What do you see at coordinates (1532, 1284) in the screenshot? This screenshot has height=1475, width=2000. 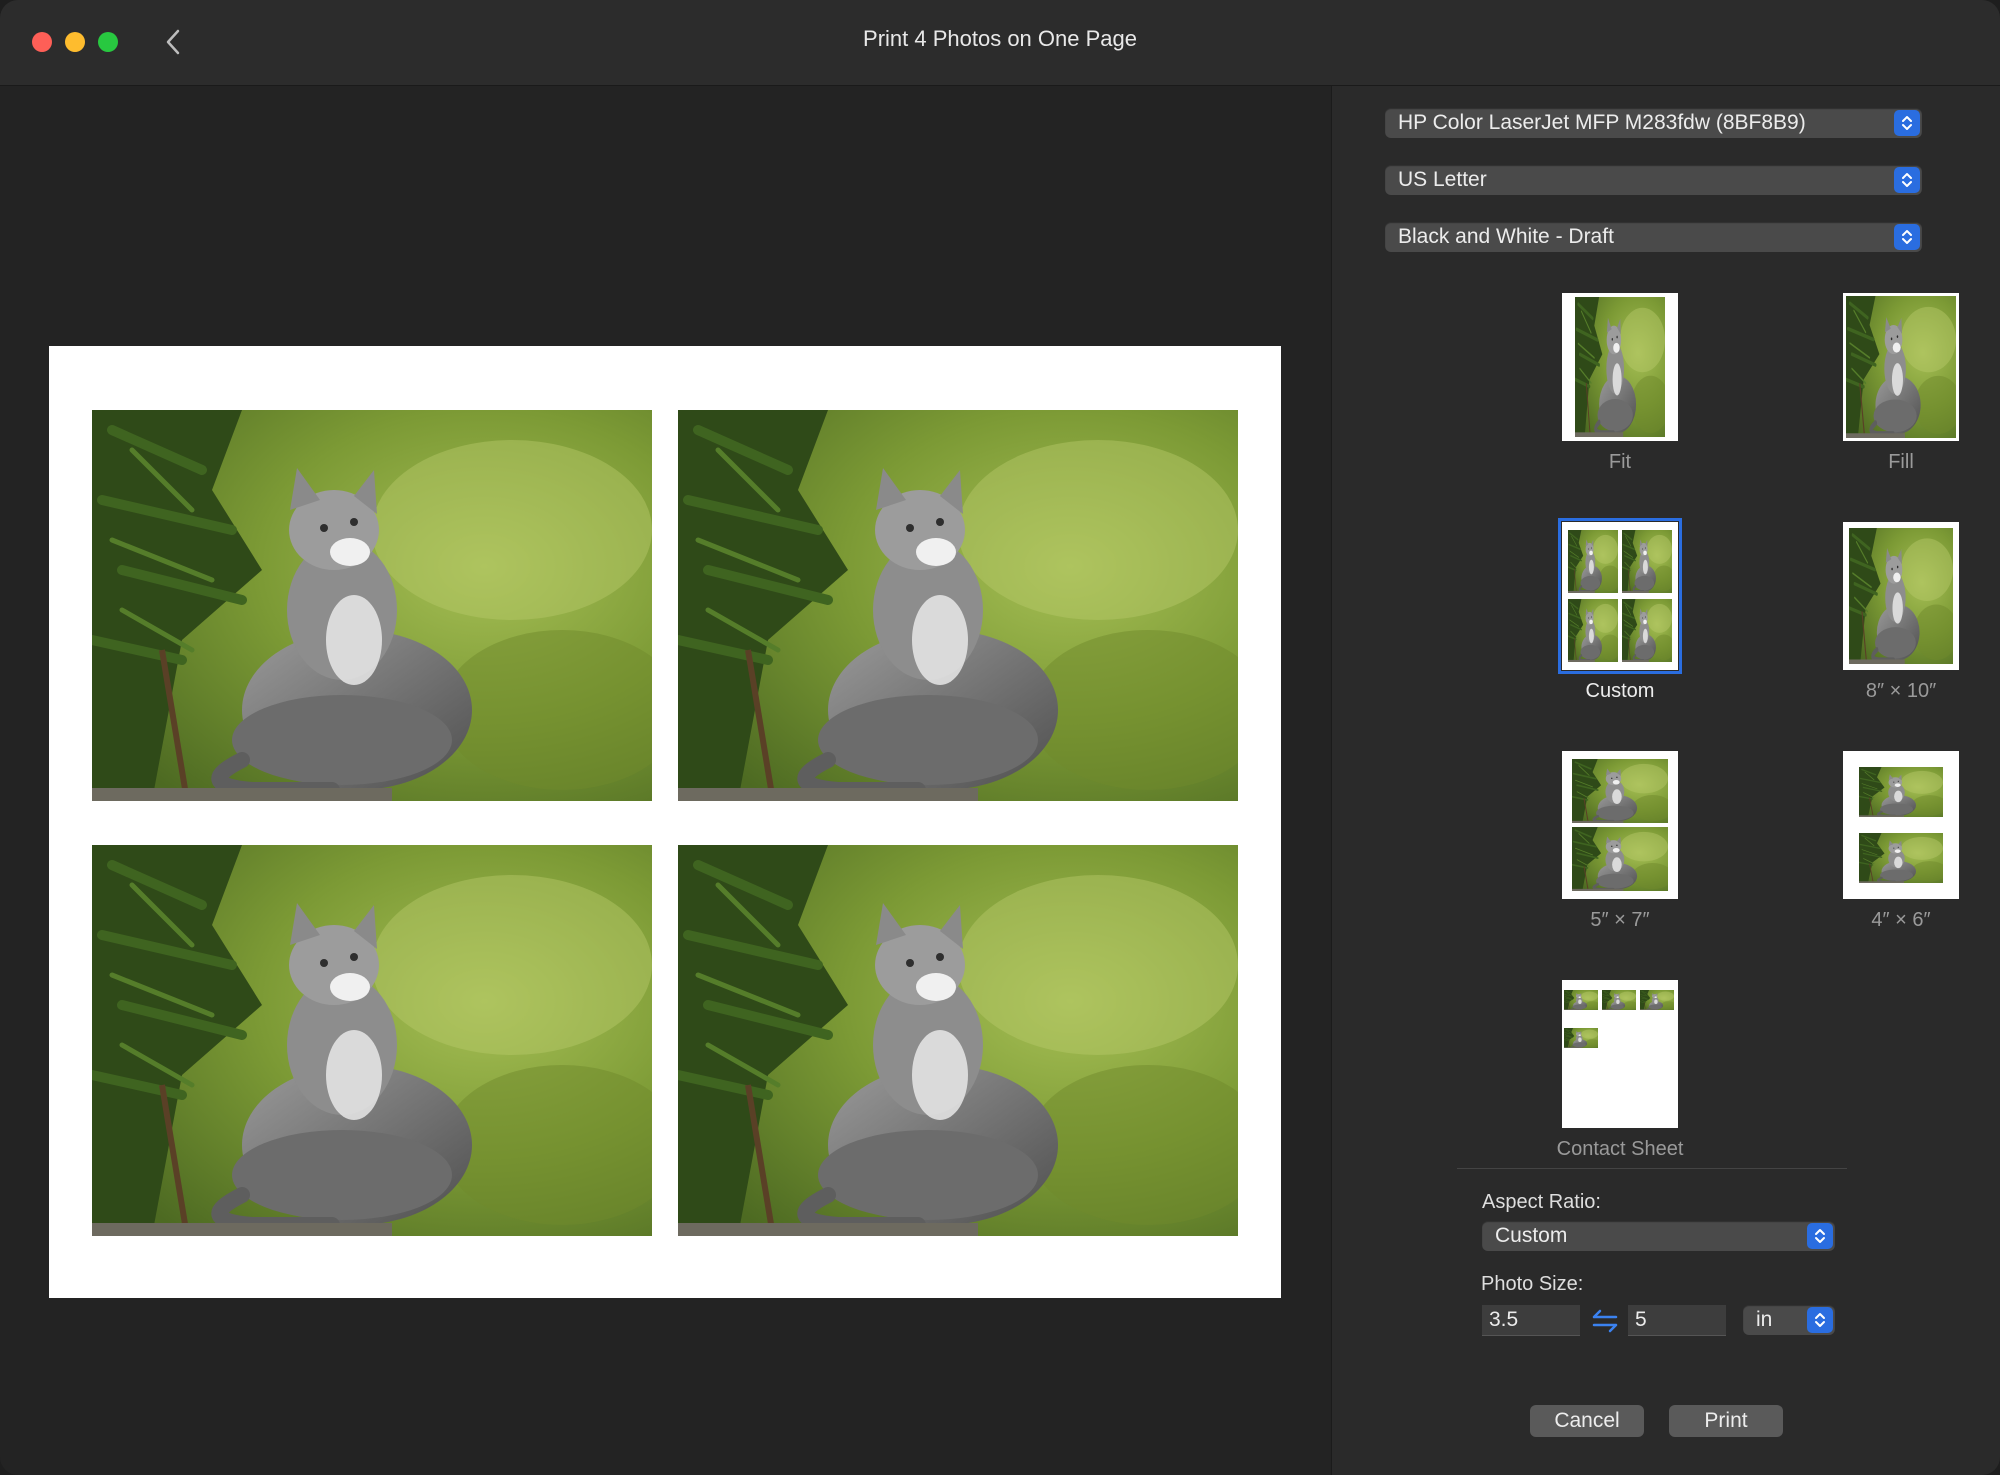 I see `photo-size-label: Photo Size:` at bounding box center [1532, 1284].